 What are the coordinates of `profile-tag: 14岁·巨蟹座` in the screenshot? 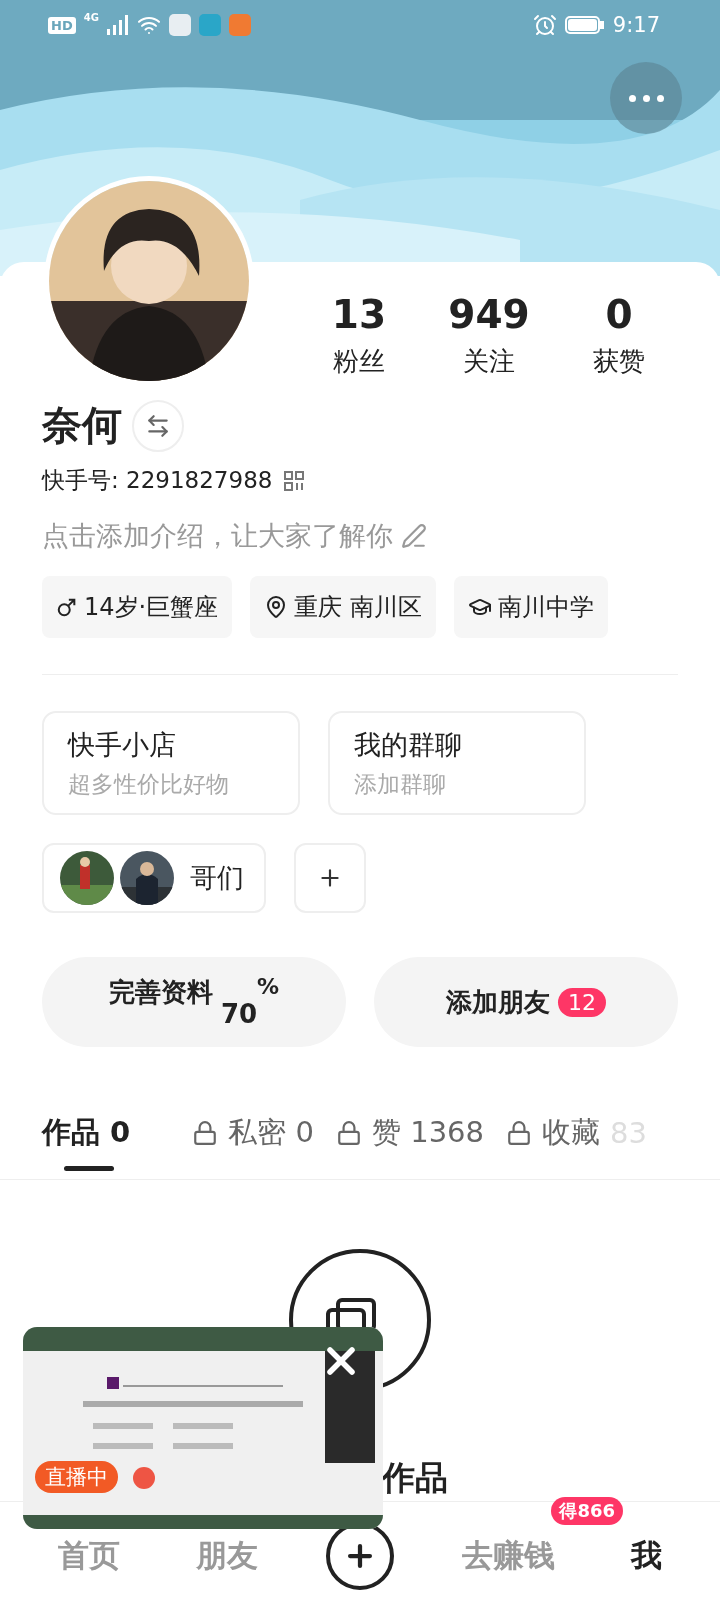 It's located at (137, 607).